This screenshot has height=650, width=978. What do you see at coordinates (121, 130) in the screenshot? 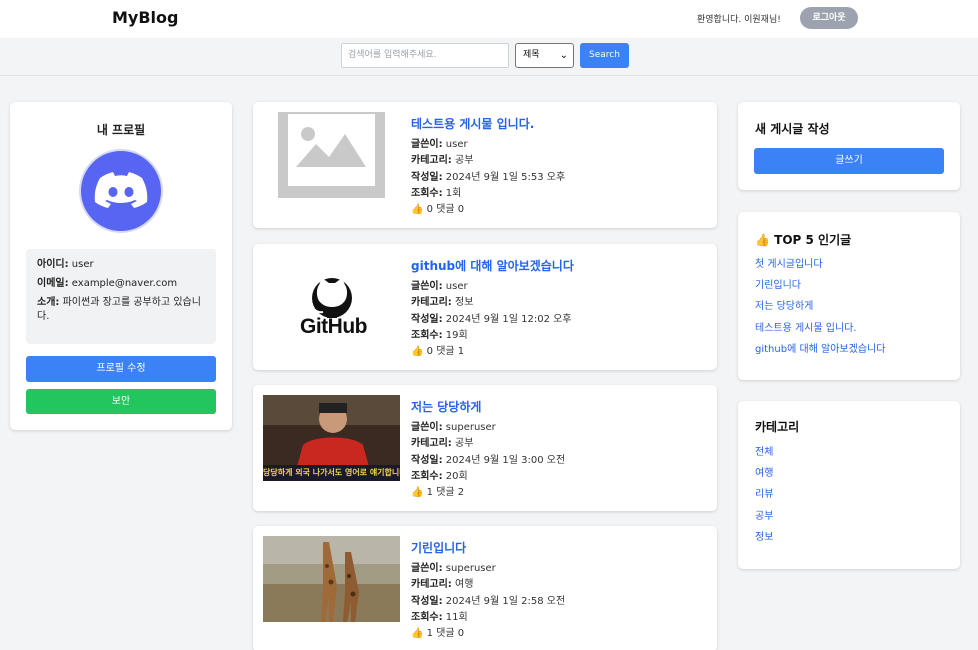
I see `profile-title: 내 프로필` at bounding box center [121, 130].